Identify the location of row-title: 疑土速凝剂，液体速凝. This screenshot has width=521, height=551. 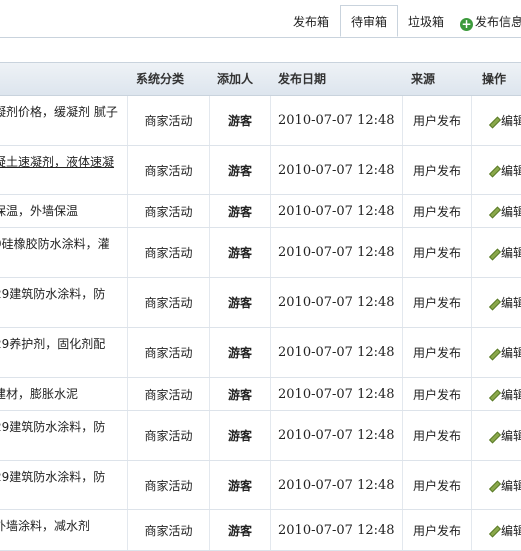
(63, 170).